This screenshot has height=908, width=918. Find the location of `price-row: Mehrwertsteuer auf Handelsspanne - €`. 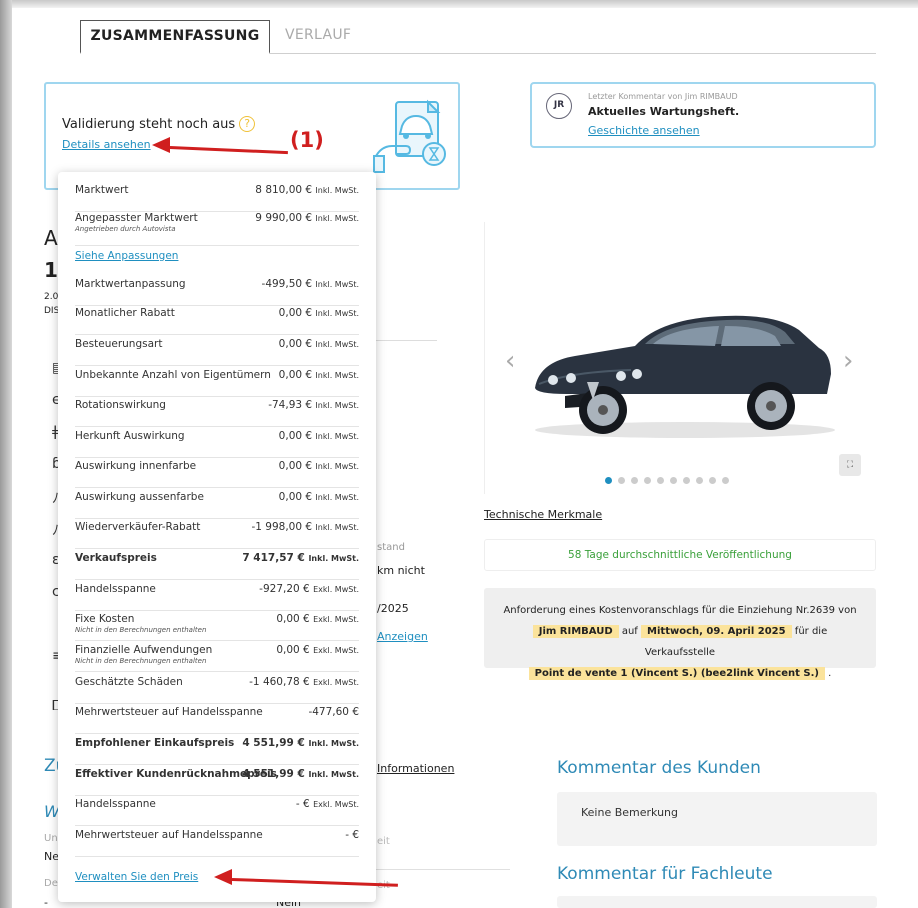

price-row: Mehrwertsteuer auf Handelsspanne - € is located at coordinates (217, 843).